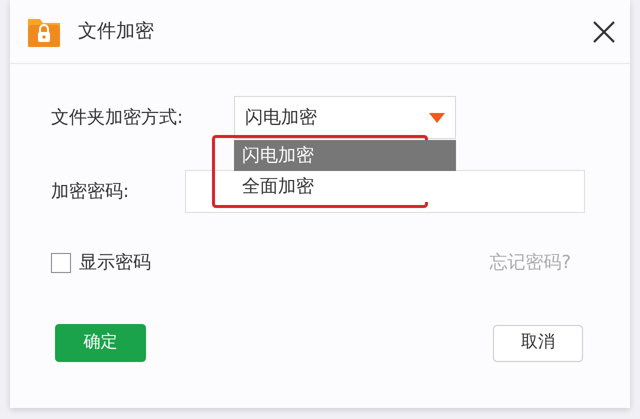 This screenshot has width=640, height=419. Describe the element at coordinates (90, 192) in the screenshot. I see `field-label: 加密密码:` at that location.